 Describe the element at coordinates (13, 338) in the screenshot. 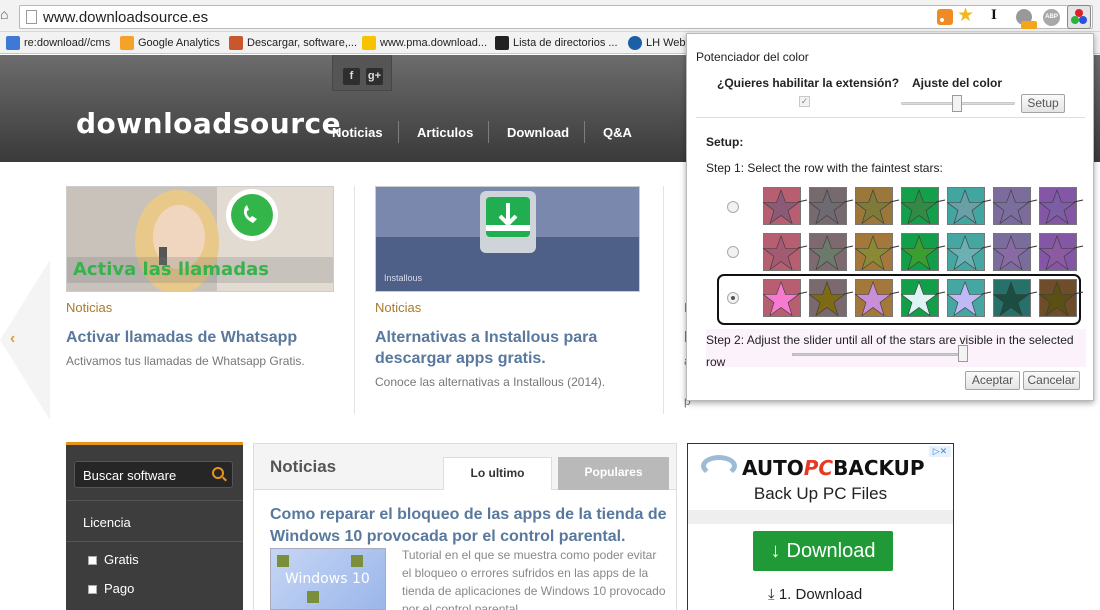

I see `chevron-left-icon: ‹` at that location.